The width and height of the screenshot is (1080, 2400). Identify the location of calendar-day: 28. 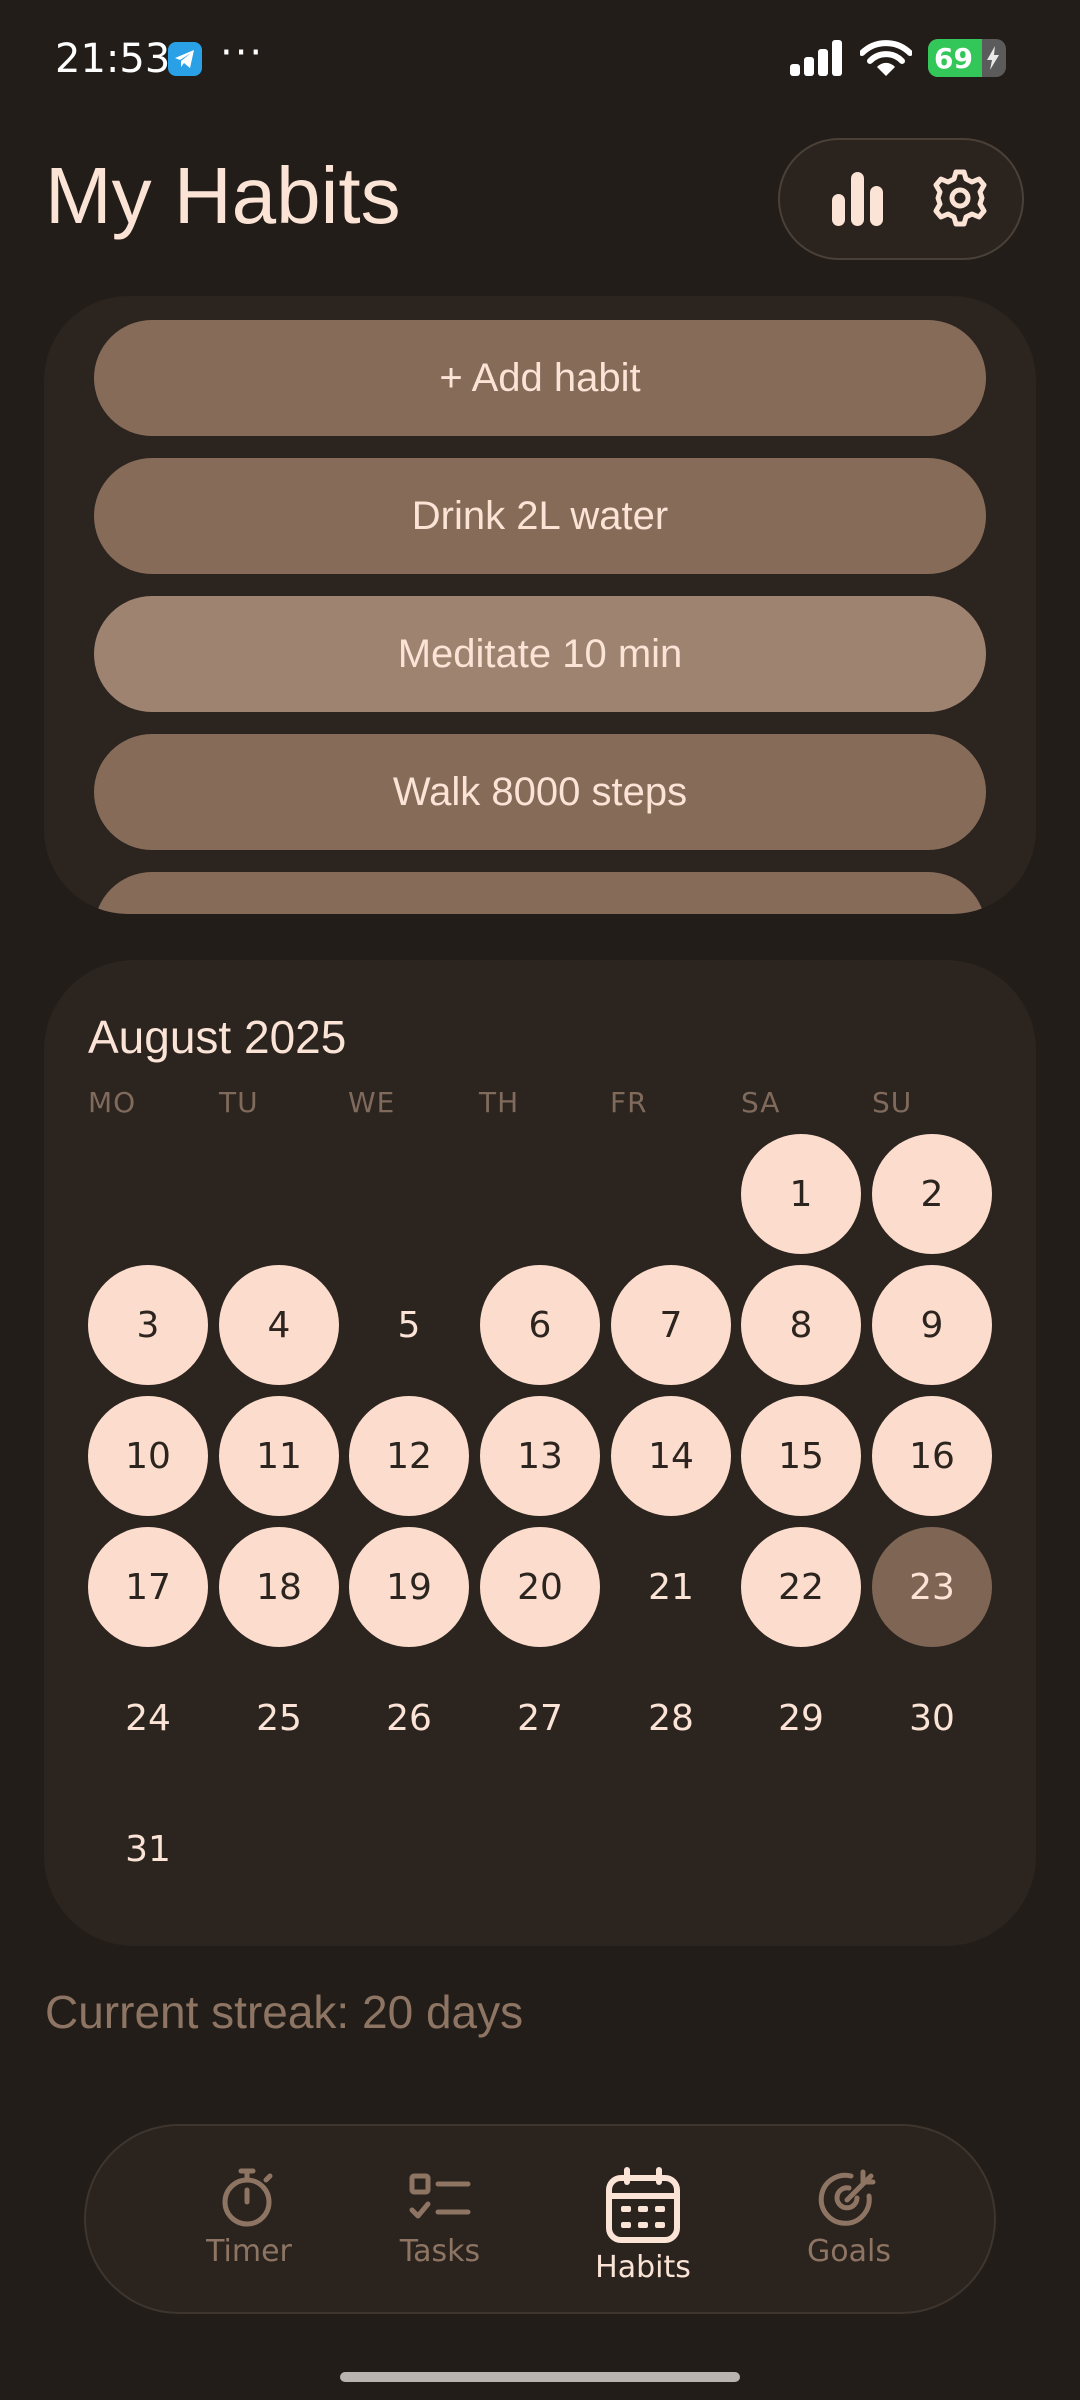
(671, 1718).